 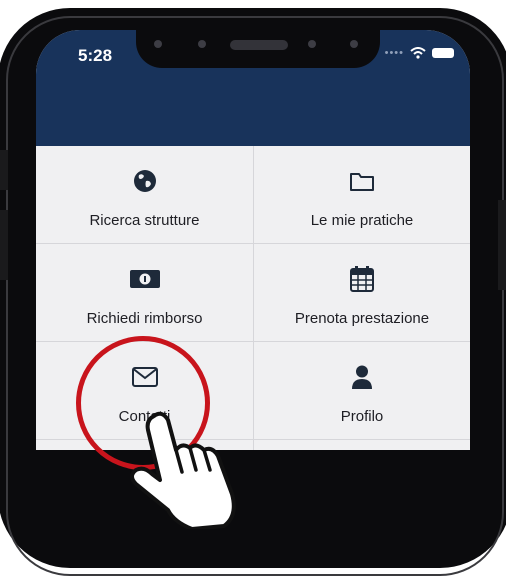 I want to click on menu-item-label: Prenota prestazione, so click(x=362, y=318).